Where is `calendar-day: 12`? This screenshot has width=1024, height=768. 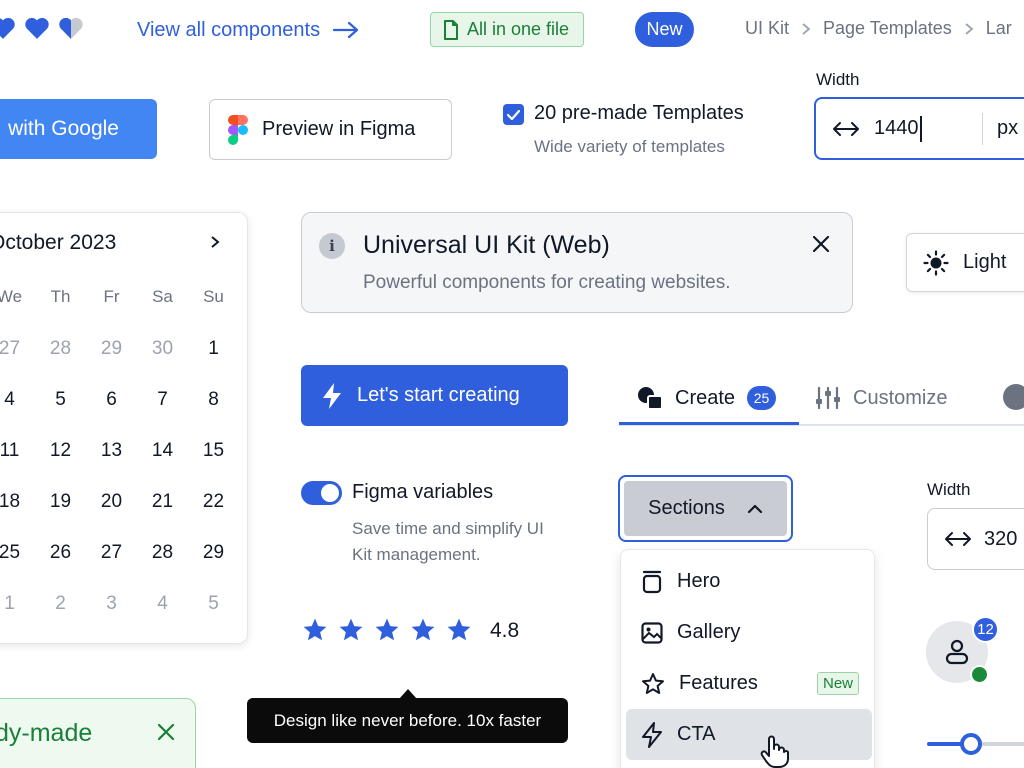 calendar-day: 12 is located at coordinates (60, 450).